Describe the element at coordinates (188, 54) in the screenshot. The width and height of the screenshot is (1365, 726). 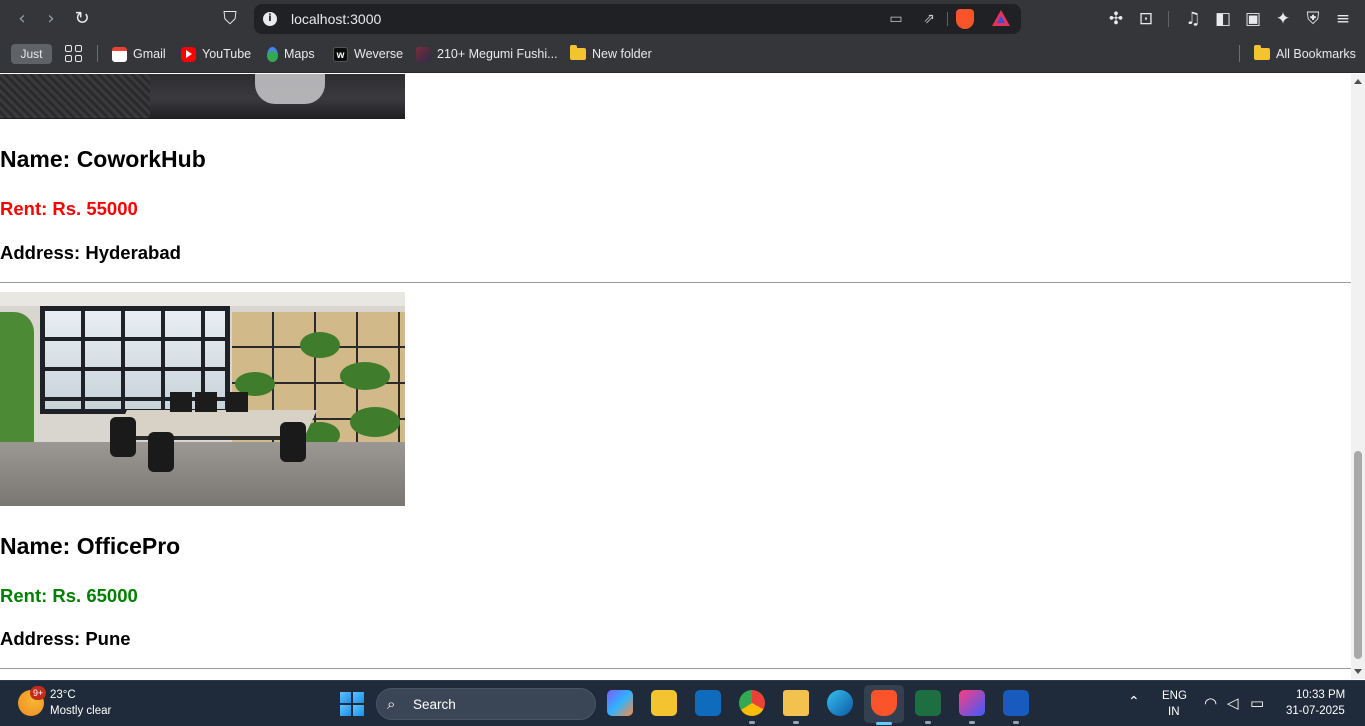
I see `youtube-icon` at that location.